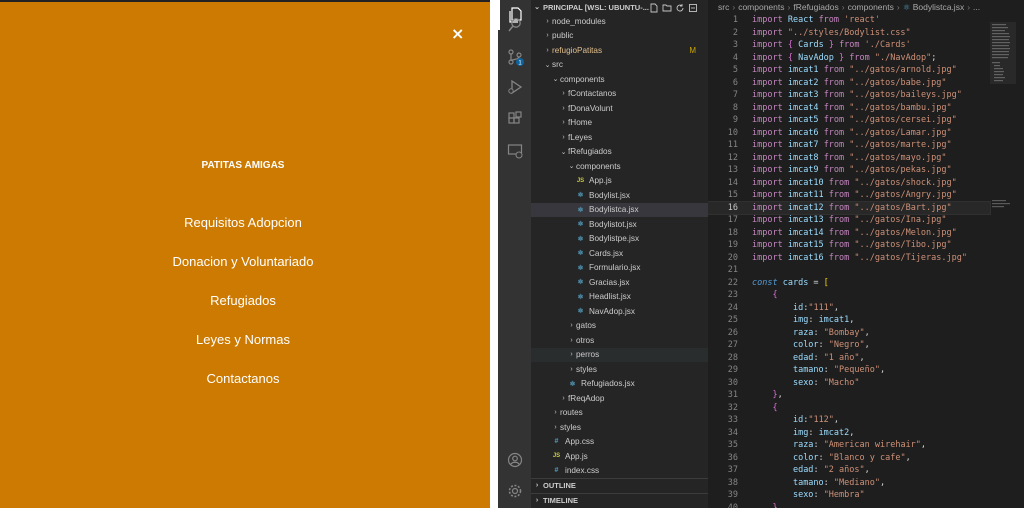 The width and height of the screenshot is (1024, 508). Describe the element at coordinates (849, 505) in the screenshot. I see `code-line: 40 },` at that location.